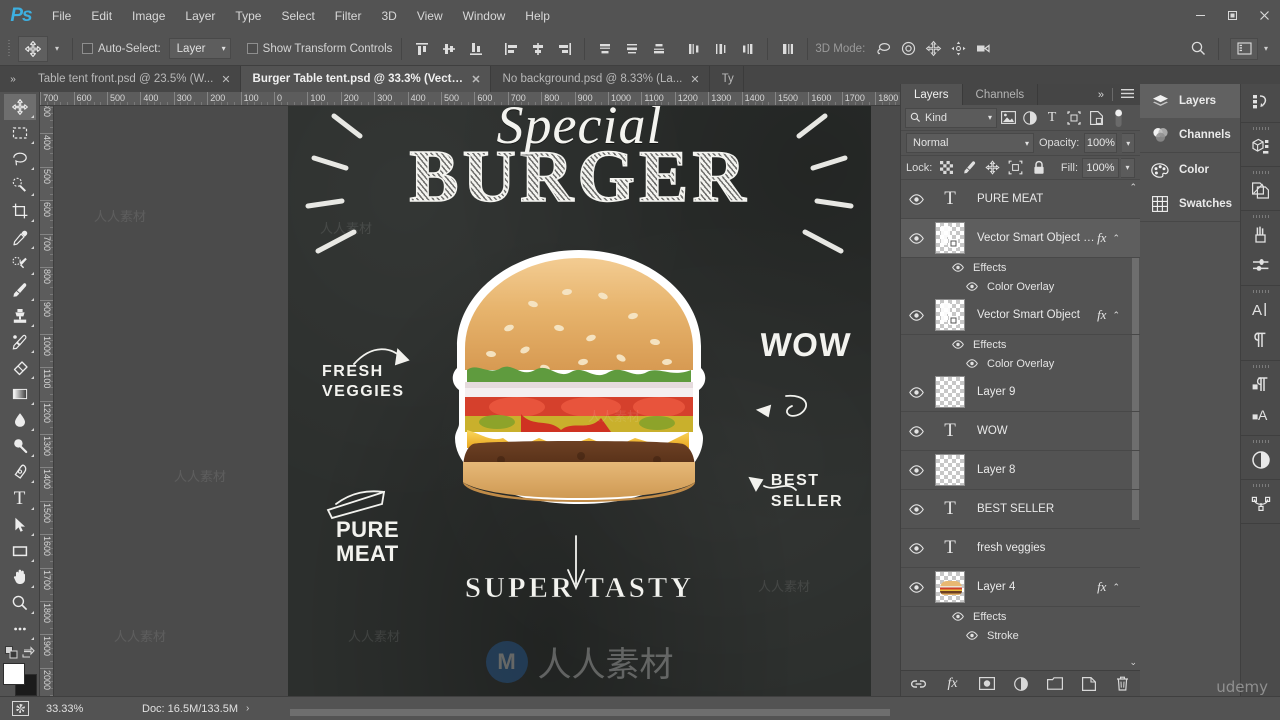 The height and width of the screenshot is (720, 1280). What do you see at coordinates (1089, 684) in the screenshot?
I see `new-layer-icon` at bounding box center [1089, 684].